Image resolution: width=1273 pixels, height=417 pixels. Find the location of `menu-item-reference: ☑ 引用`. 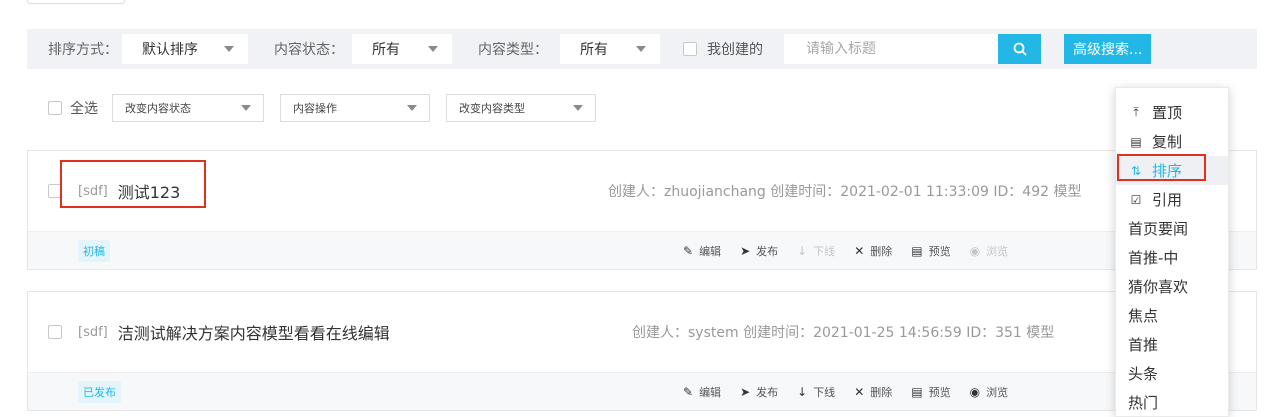

menu-item-reference: ☑ 引用 is located at coordinates (1172, 199).